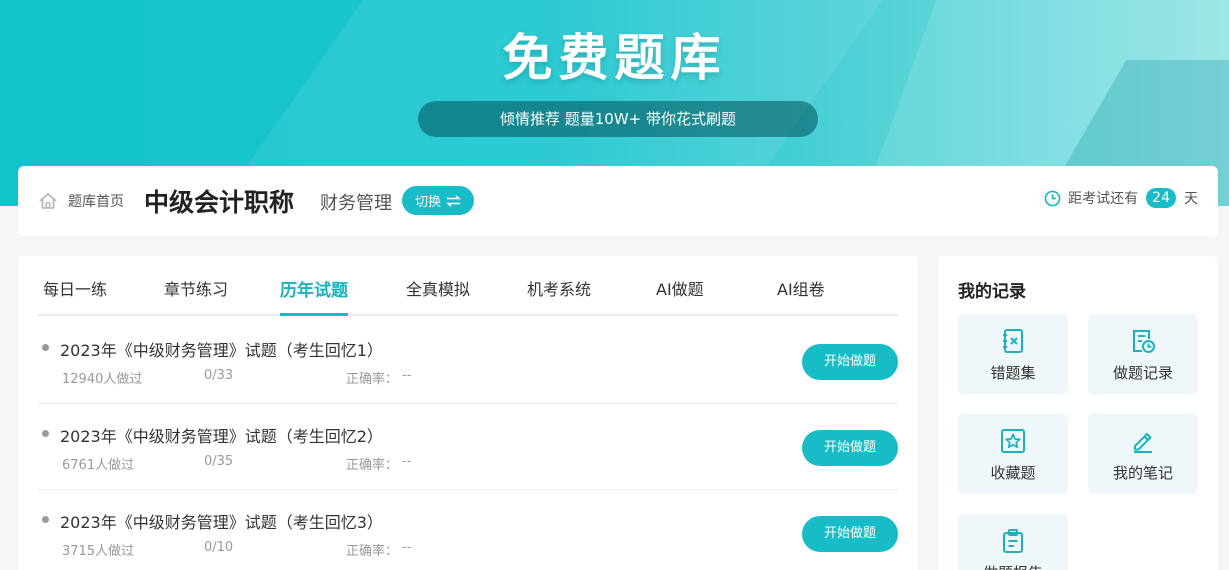  I want to click on paper-takers: 12940人做过, so click(102, 379).